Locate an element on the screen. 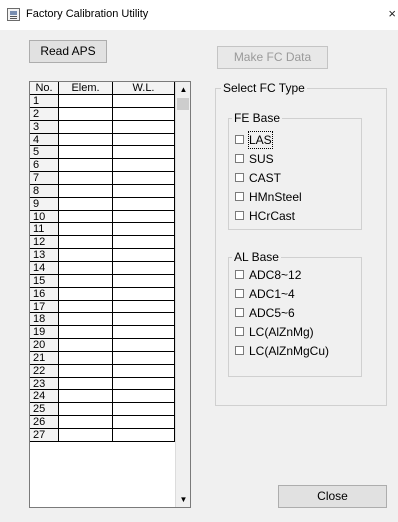  table-row: 10 is located at coordinates (102, 217).